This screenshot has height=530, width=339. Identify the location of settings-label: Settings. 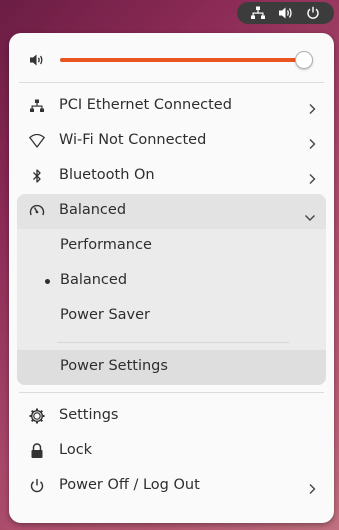
(89, 415).